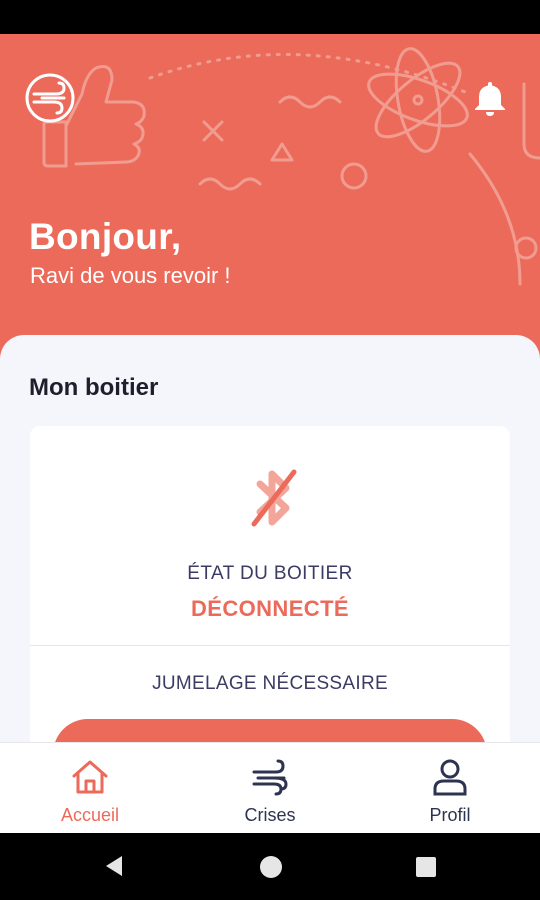 This screenshot has width=540, height=900. Describe the element at coordinates (114, 866) in the screenshot. I see `back-icon` at that location.